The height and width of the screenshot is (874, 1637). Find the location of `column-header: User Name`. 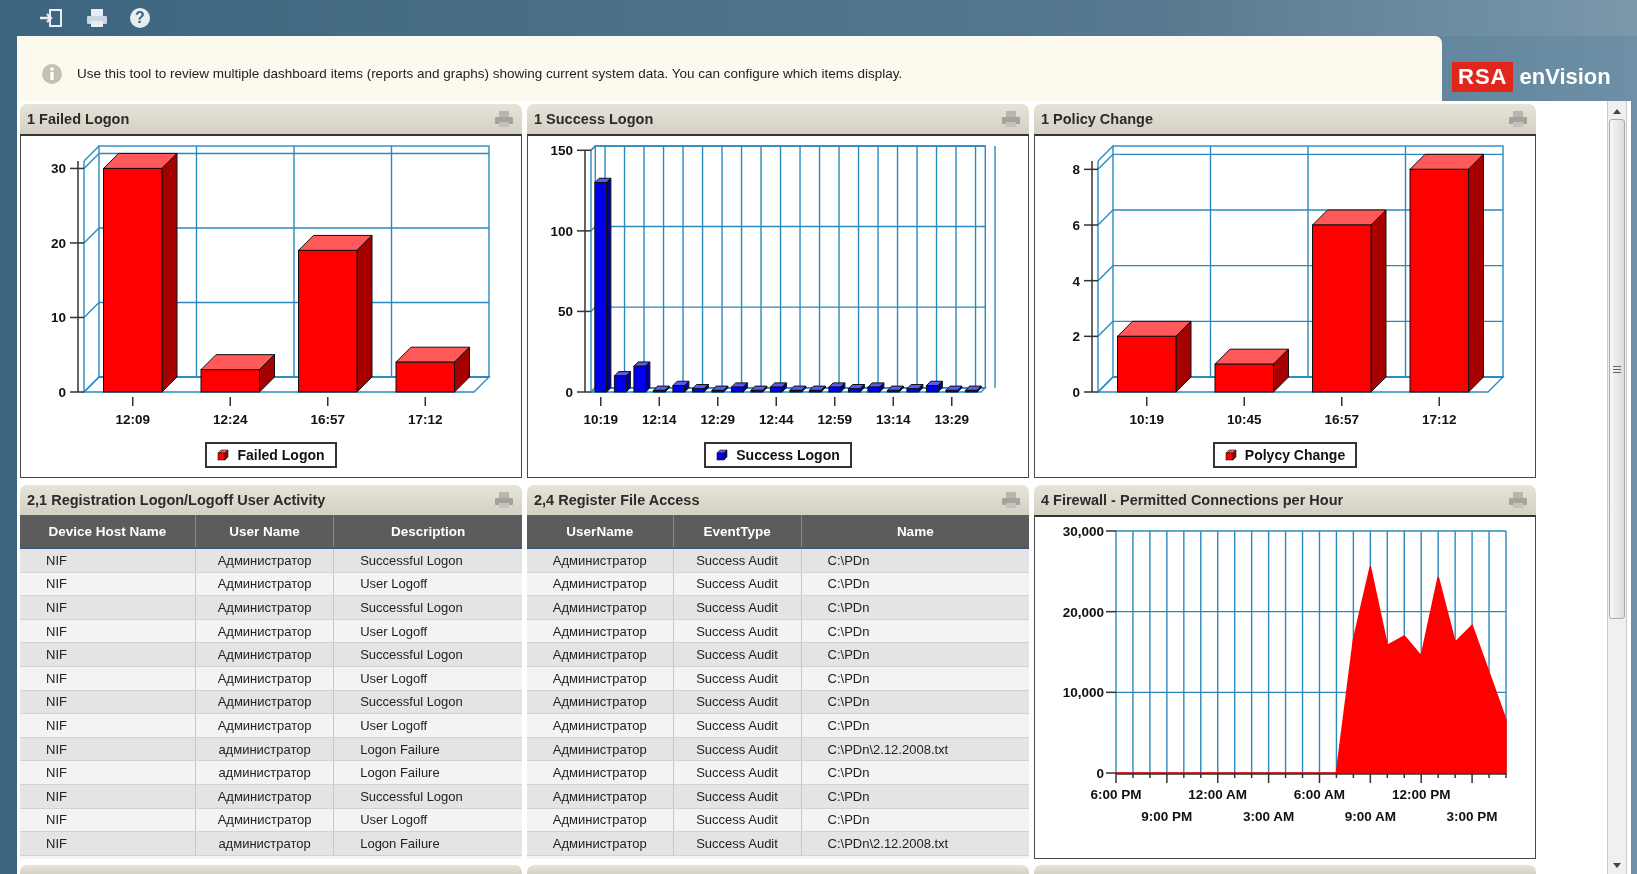

column-header: User Name is located at coordinates (264, 531).